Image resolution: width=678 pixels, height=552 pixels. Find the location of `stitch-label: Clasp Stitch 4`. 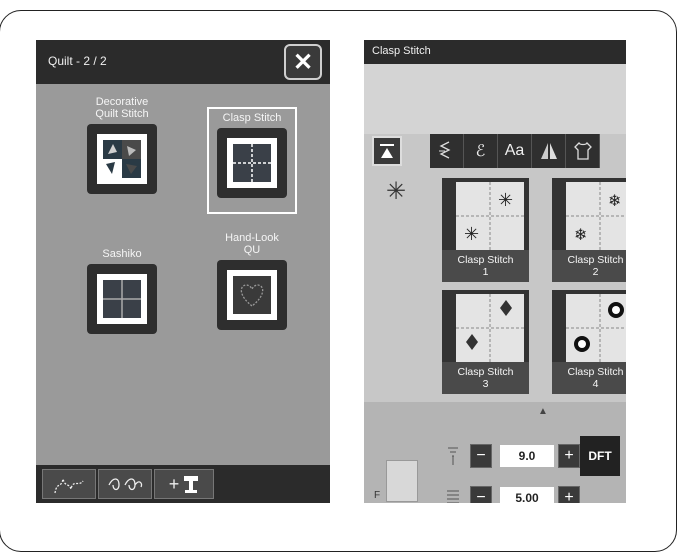

stitch-label: Clasp Stitch 4 is located at coordinates (589, 378).